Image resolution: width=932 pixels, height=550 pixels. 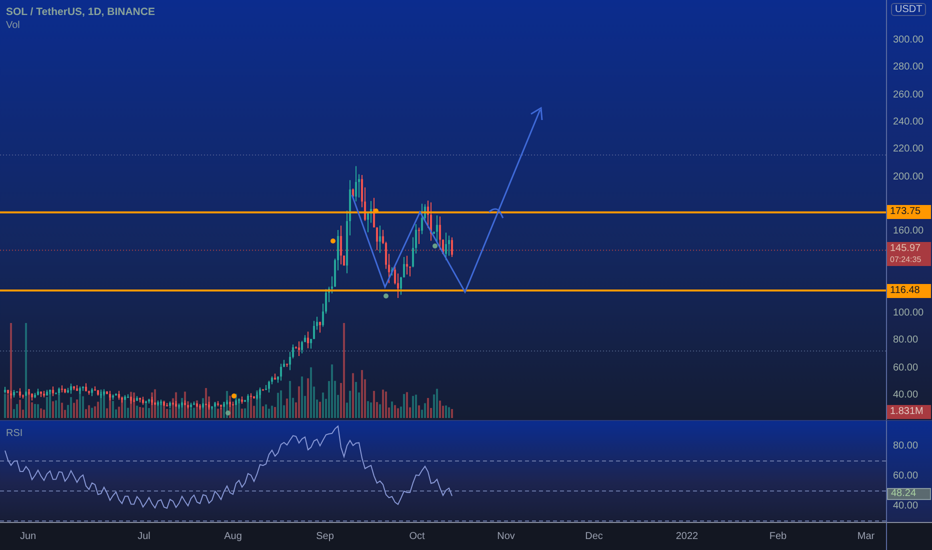 What do you see at coordinates (908, 40) in the screenshot?
I see `price-tick: 300.00` at bounding box center [908, 40].